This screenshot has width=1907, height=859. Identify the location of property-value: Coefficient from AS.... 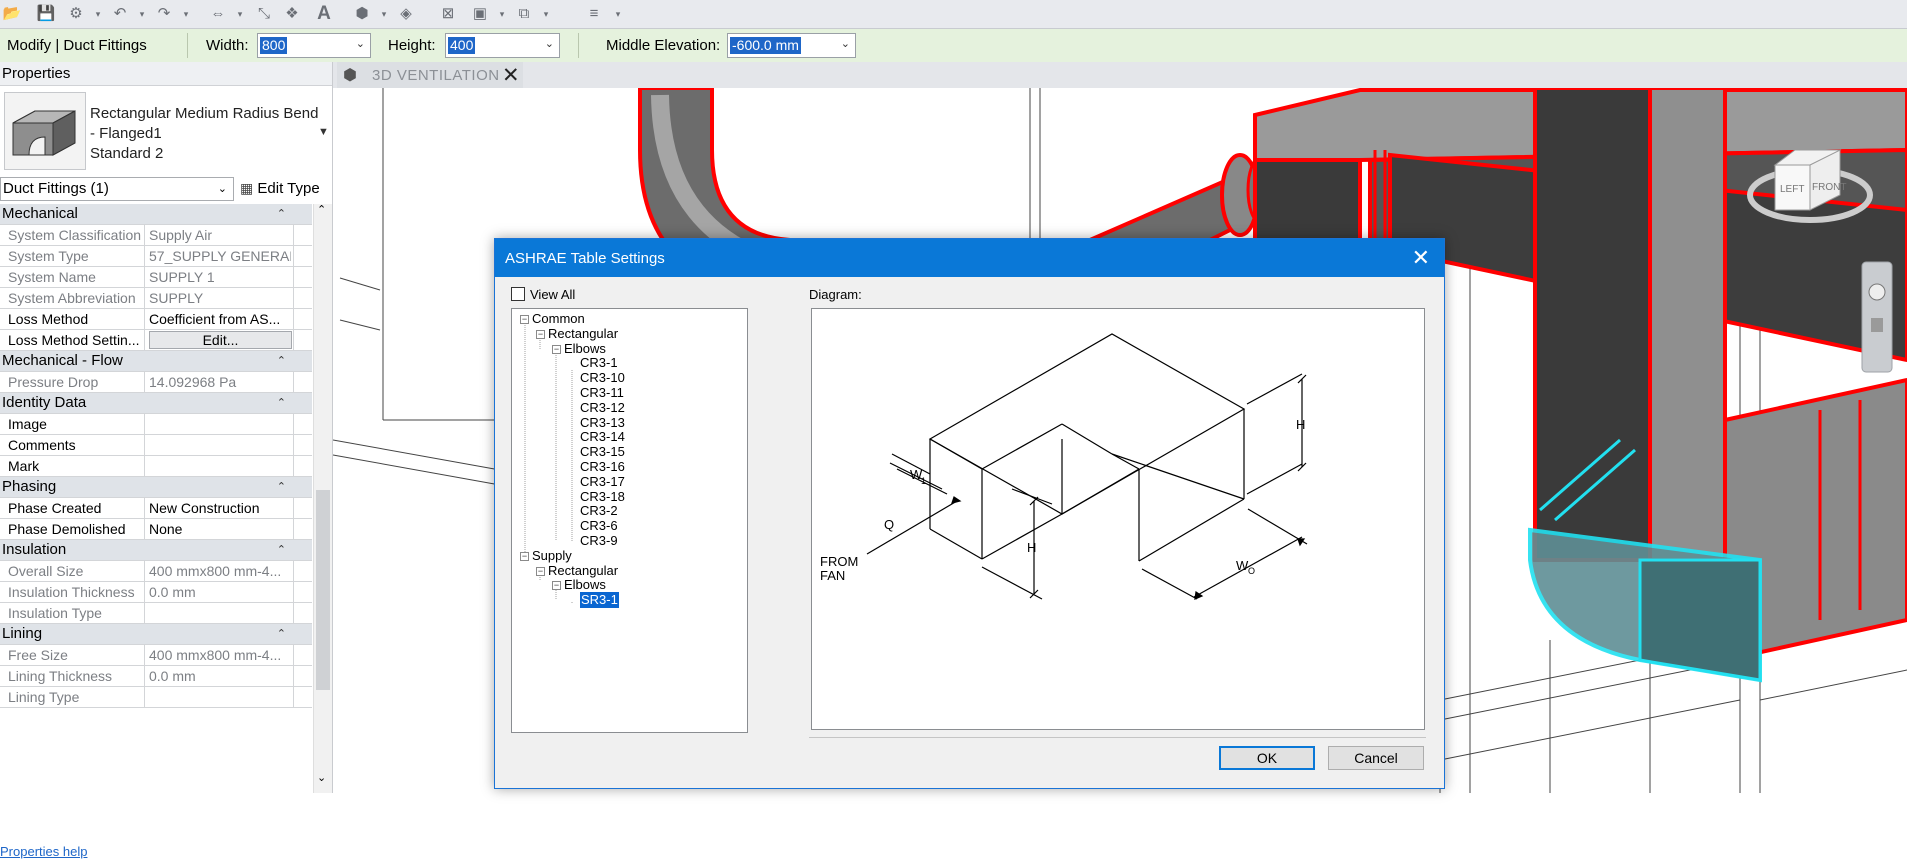
(220, 319).